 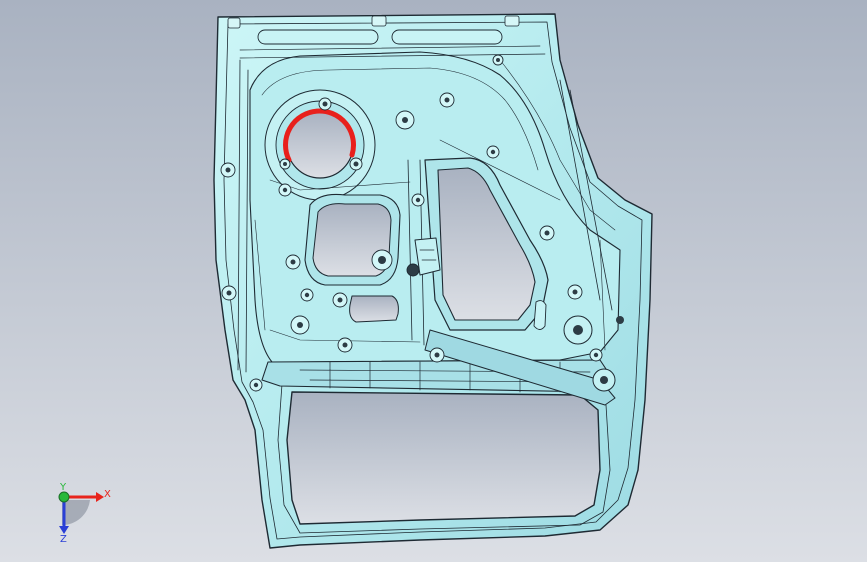 What do you see at coordinates (540, 315) in the screenshot?
I see `regulator-slot` at bounding box center [540, 315].